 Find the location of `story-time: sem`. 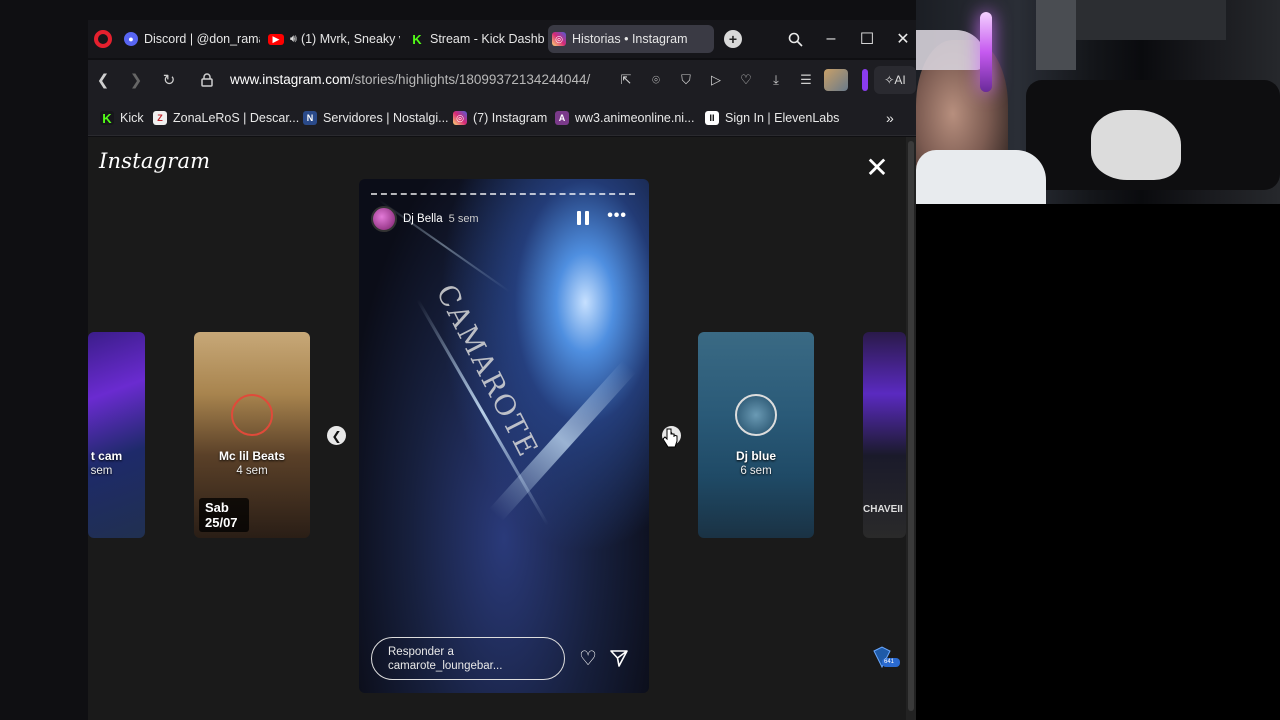

story-time: sem is located at coordinates (101, 471).